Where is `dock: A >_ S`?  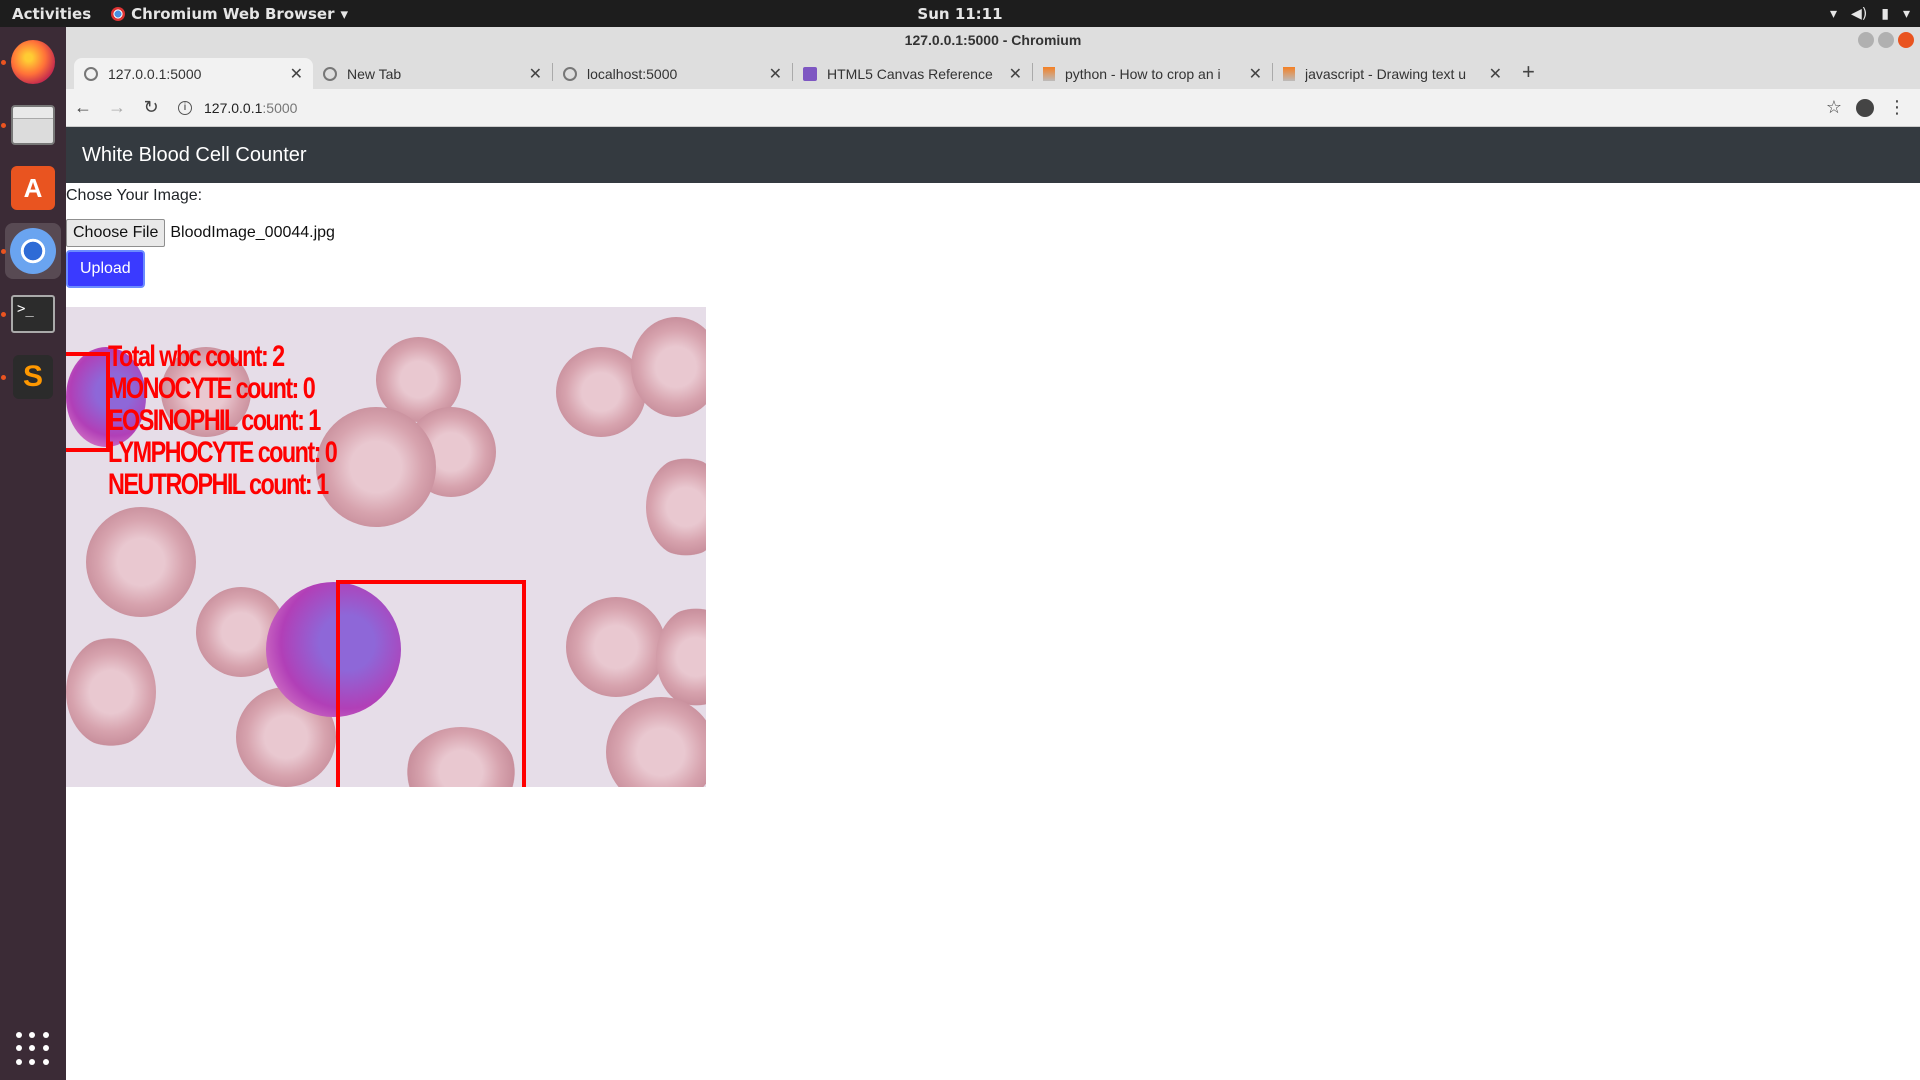 dock: A >_ S is located at coordinates (33, 553).